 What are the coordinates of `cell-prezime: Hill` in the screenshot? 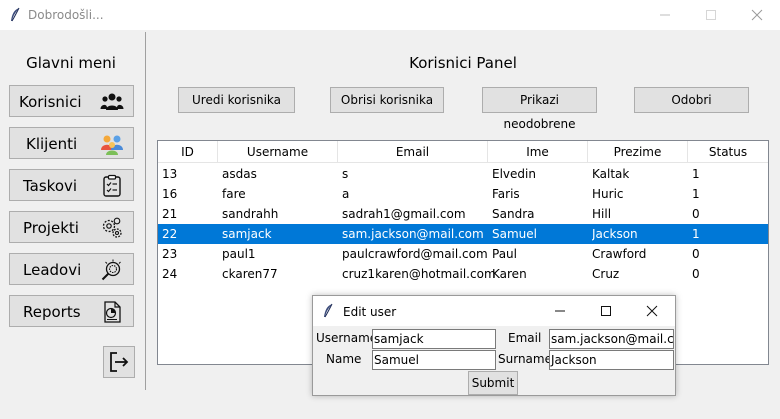 It's located at (602, 214).